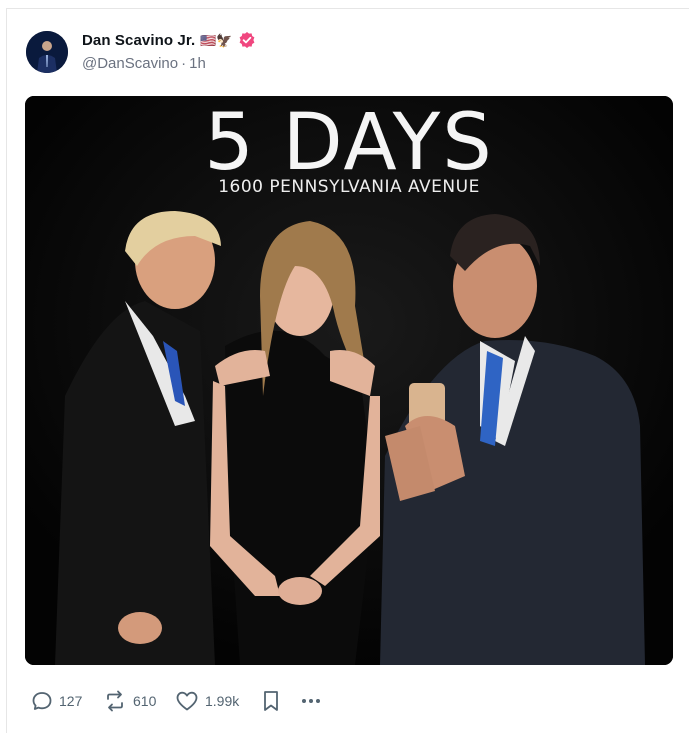 The image size is (689, 733). I want to click on avatar, so click(47, 52).